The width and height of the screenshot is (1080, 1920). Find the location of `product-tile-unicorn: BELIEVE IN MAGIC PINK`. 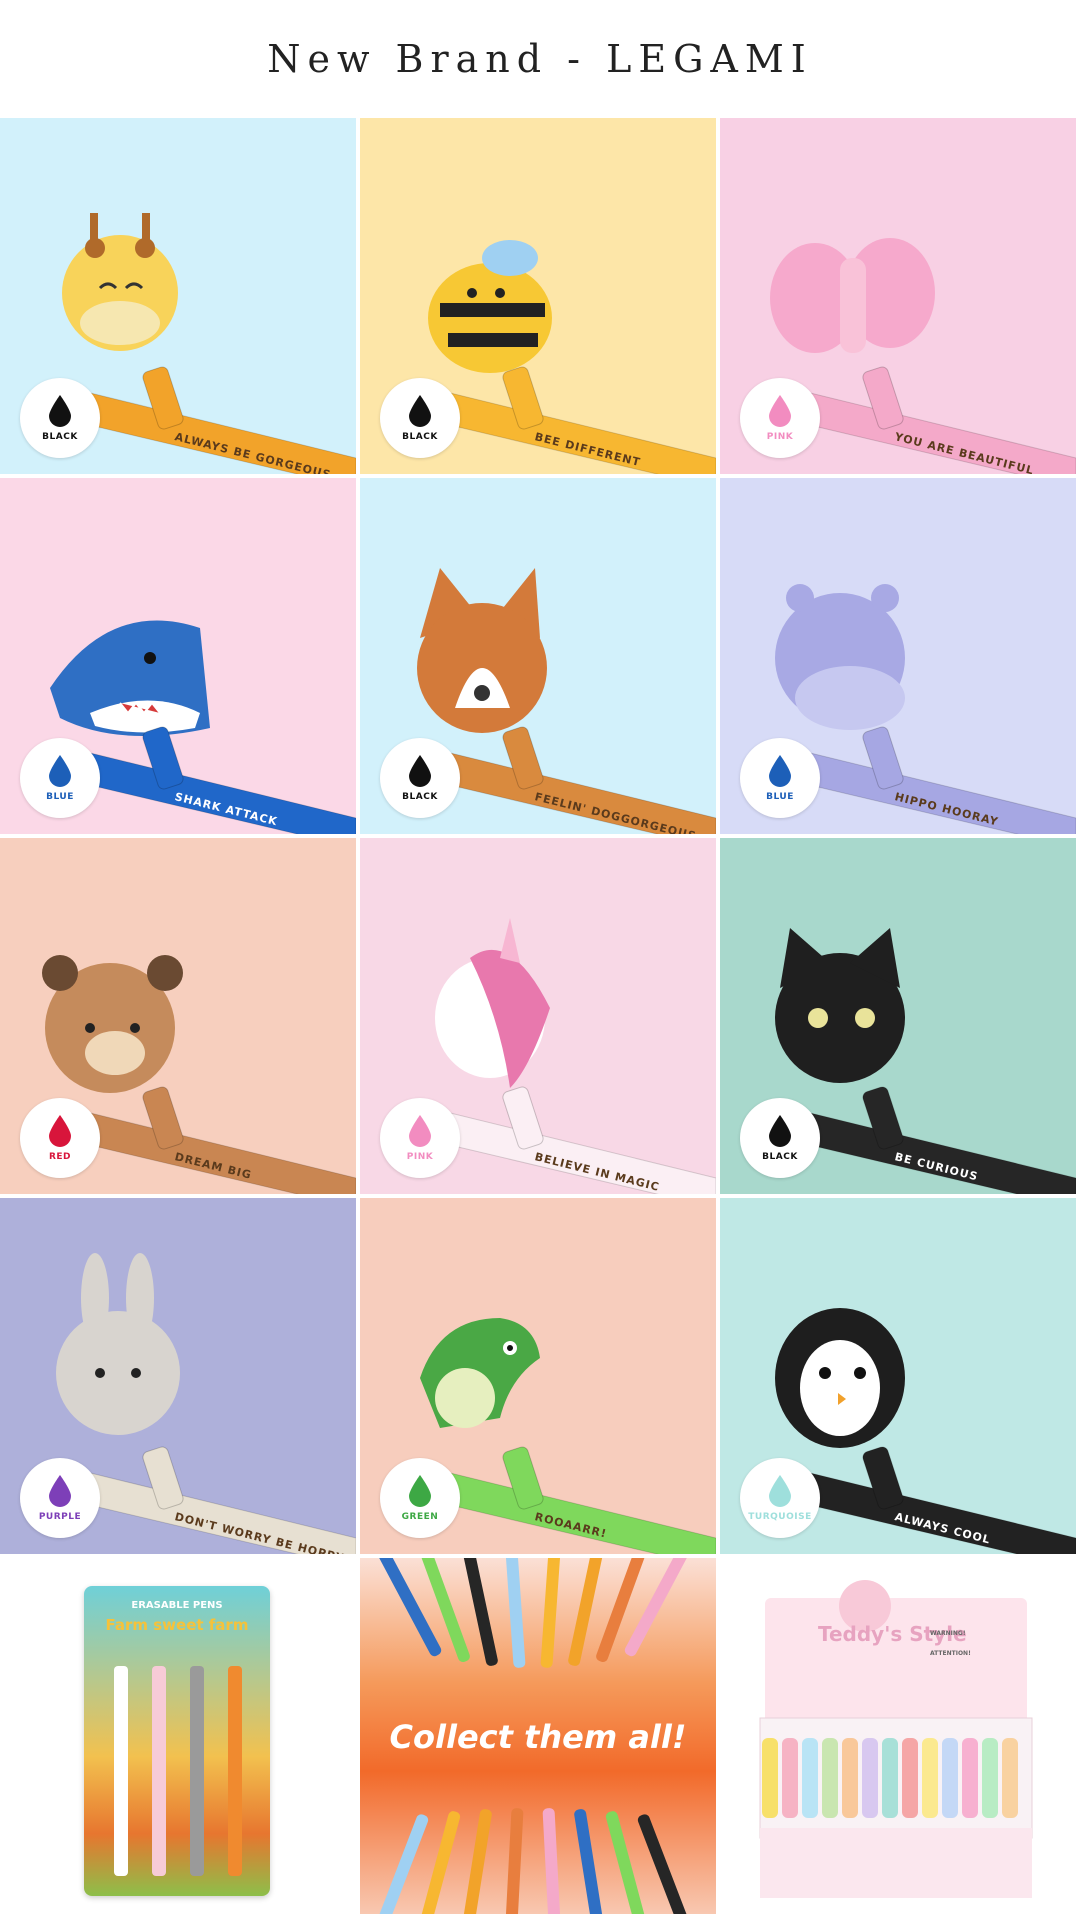

product-tile-unicorn: BELIEVE IN MAGIC PINK is located at coordinates (538, 1016).